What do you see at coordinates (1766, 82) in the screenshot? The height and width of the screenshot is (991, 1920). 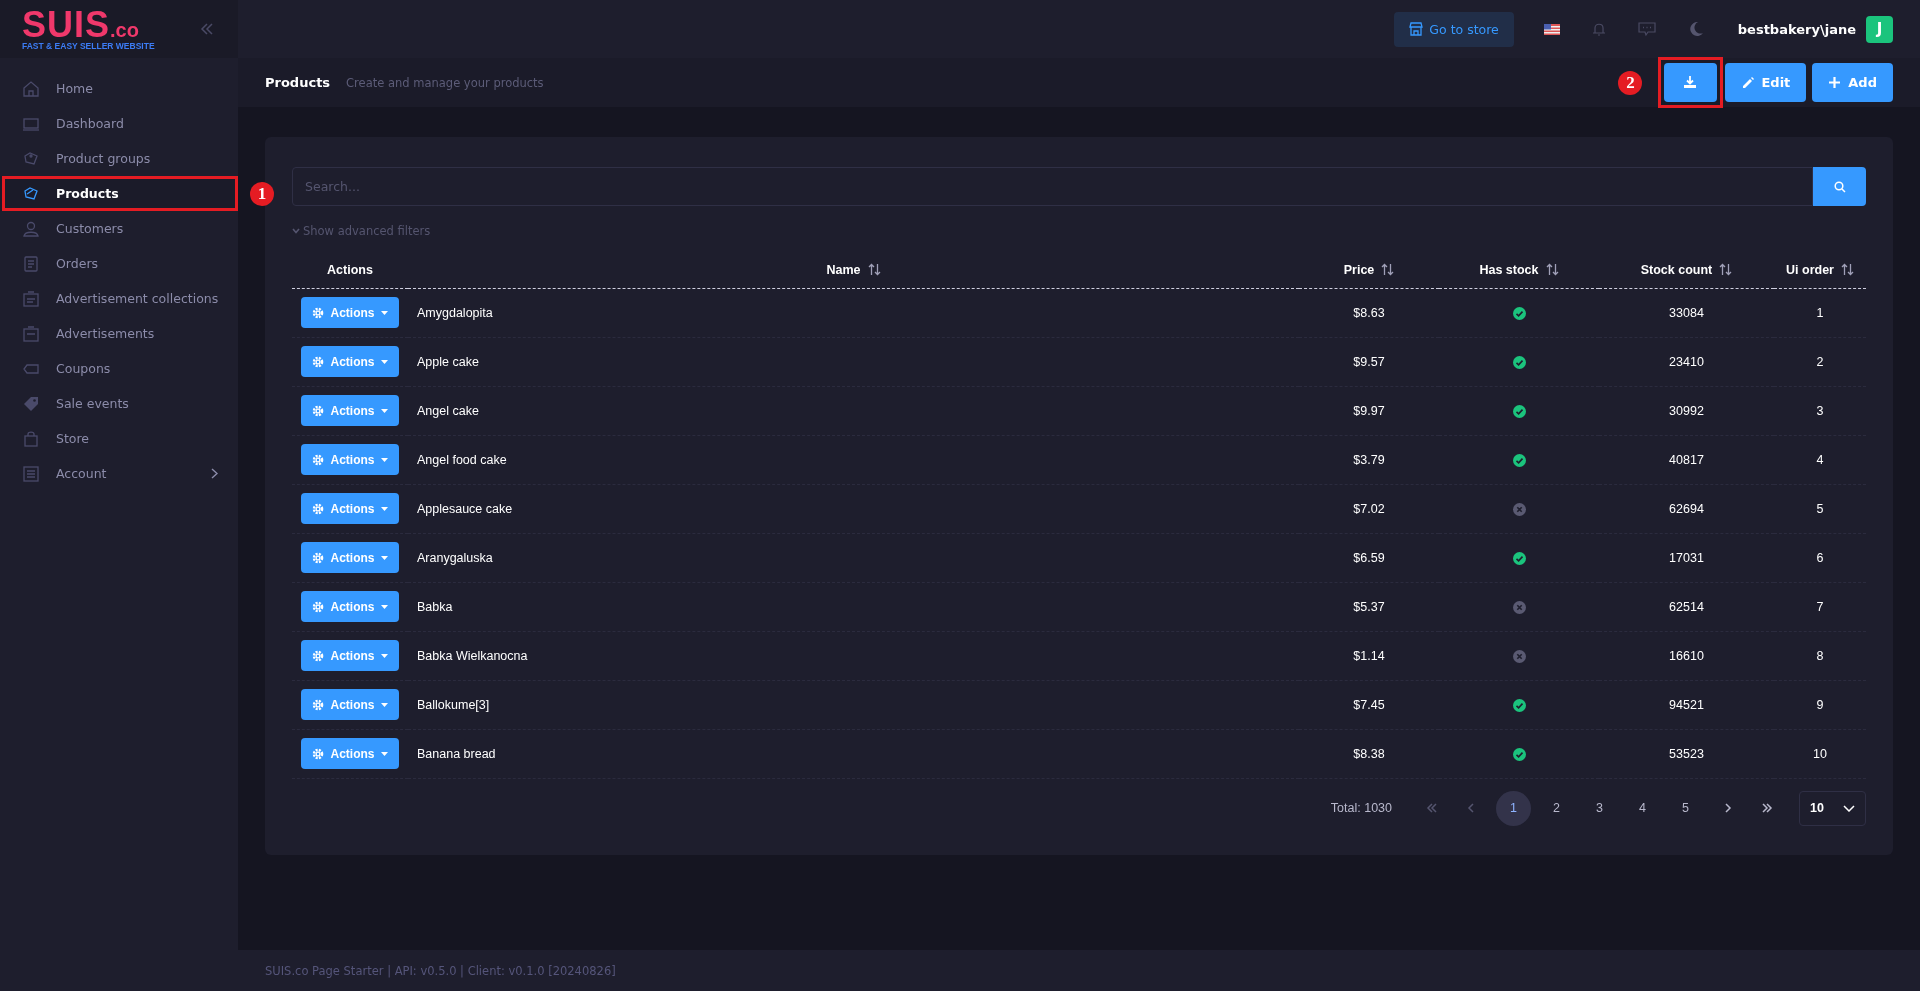 I see `edit-button: Edit` at bounding box center [1766, 82].